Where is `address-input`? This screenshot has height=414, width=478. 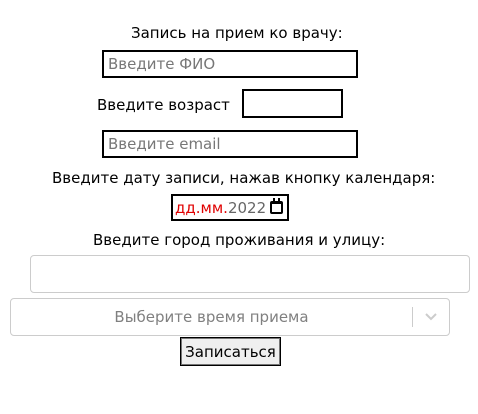
address-input is located at coordinates (250, 274).